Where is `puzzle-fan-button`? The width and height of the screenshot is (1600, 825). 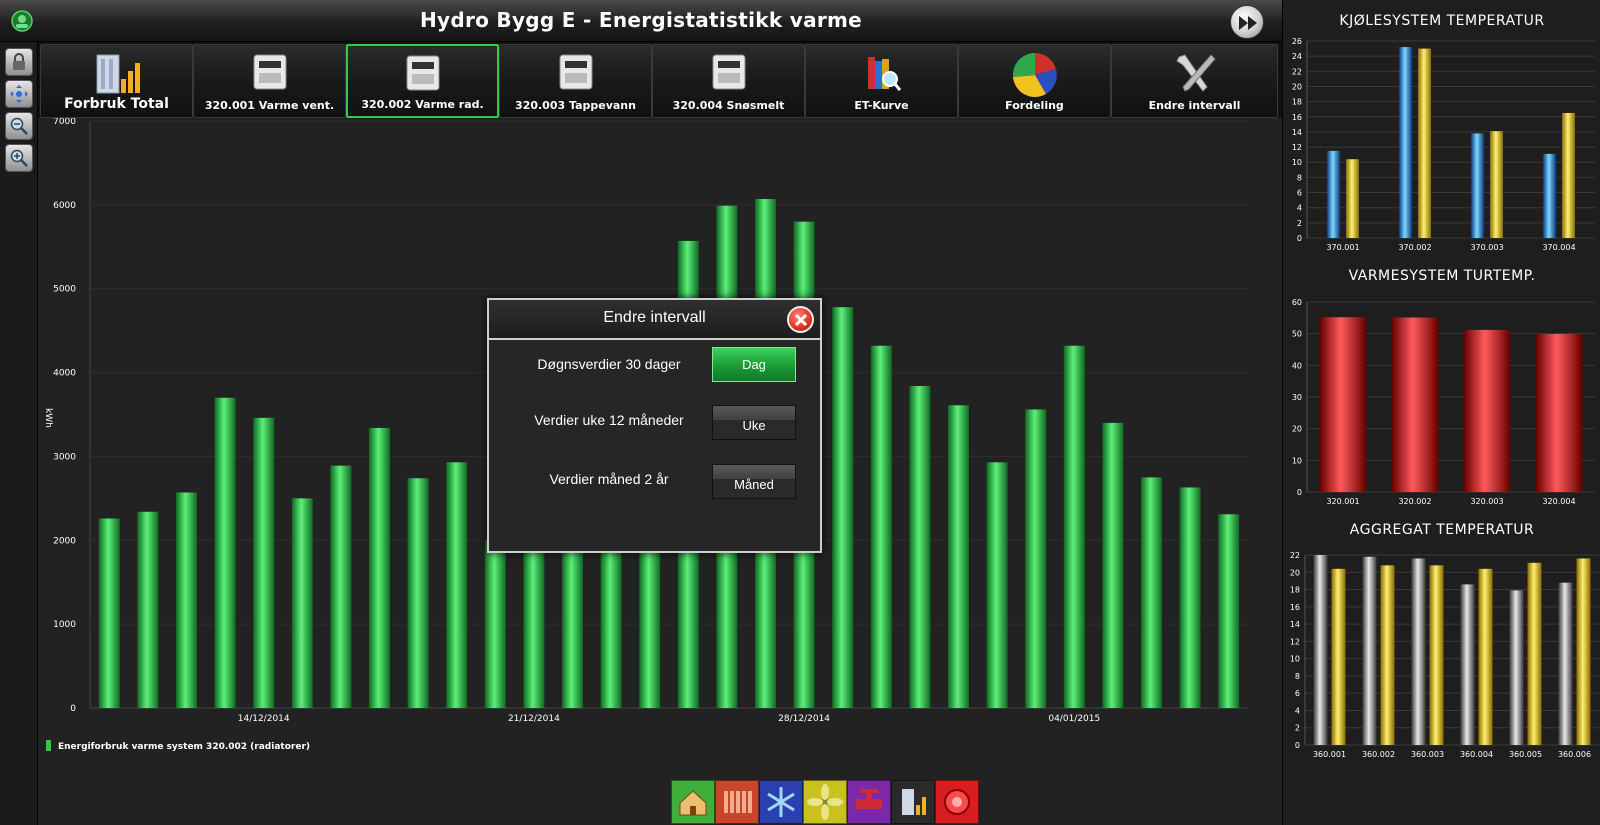 puzzle-fan-button is located at coordinates (825, 802).